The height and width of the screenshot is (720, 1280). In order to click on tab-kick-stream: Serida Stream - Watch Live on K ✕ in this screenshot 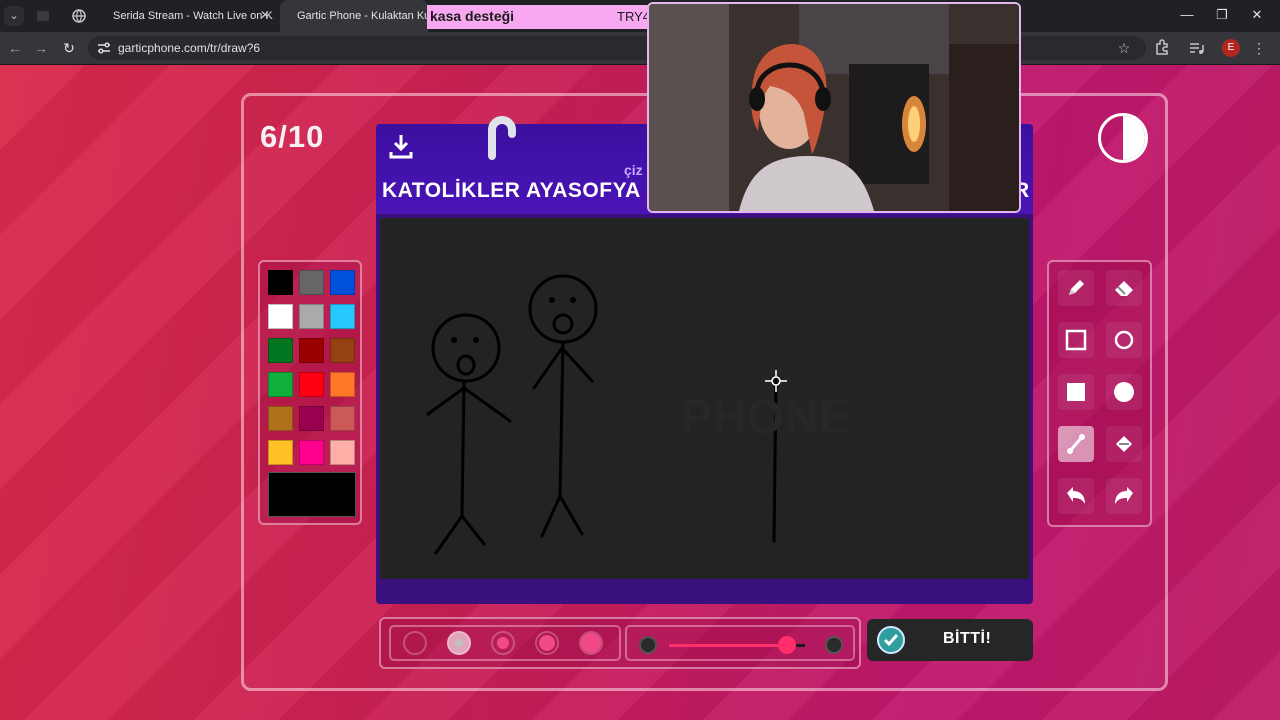, I will do `click(187, 16)`.